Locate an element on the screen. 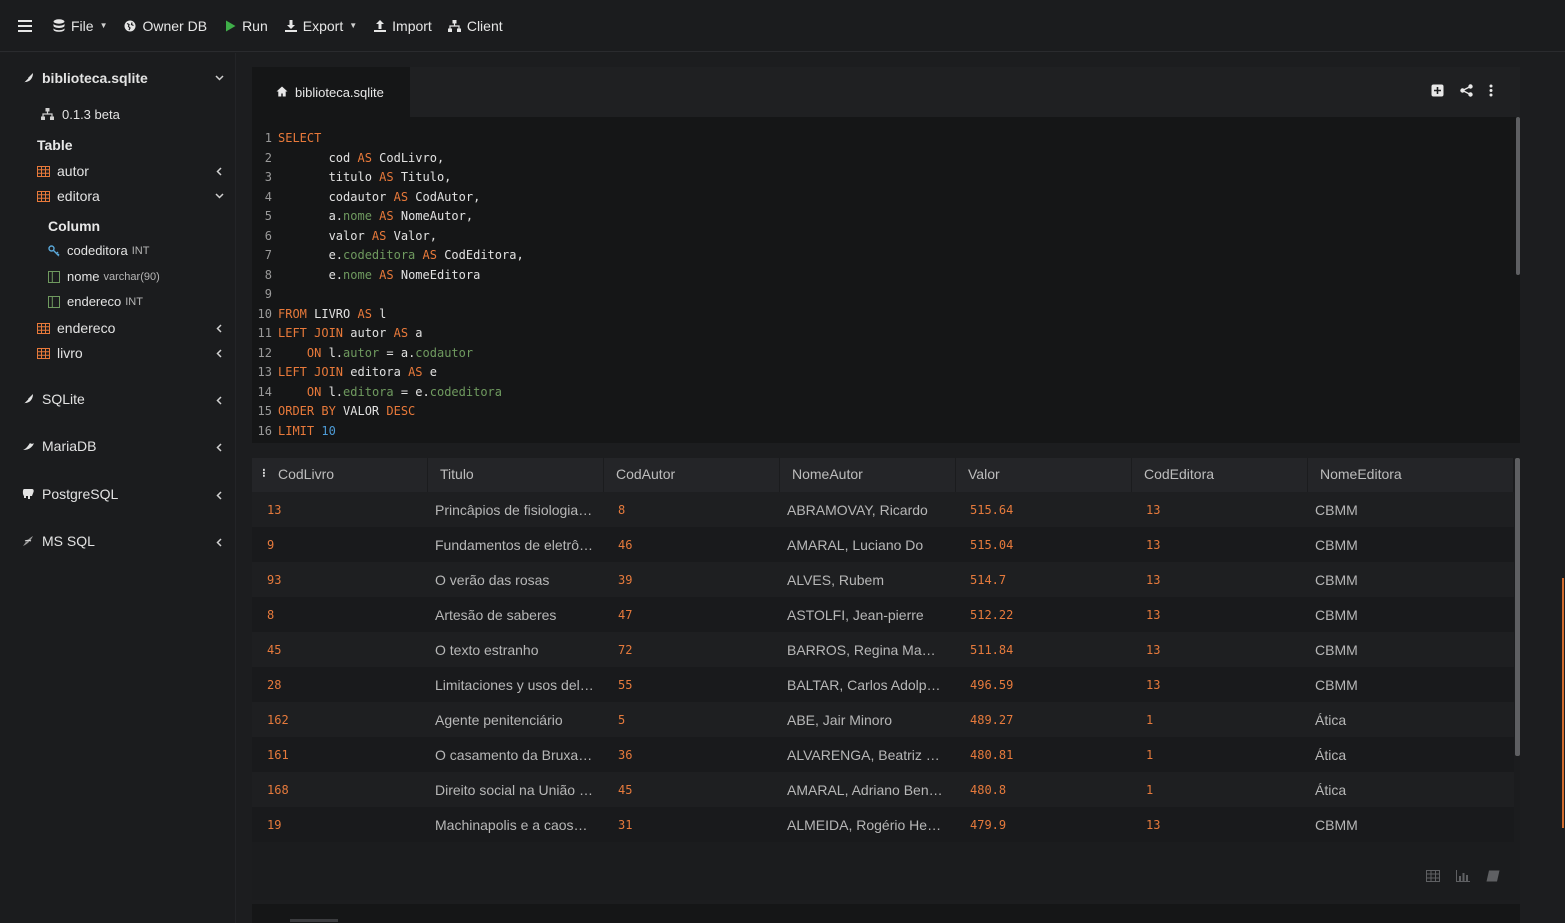  line-number: 9 is located at coordinates (268, 294).